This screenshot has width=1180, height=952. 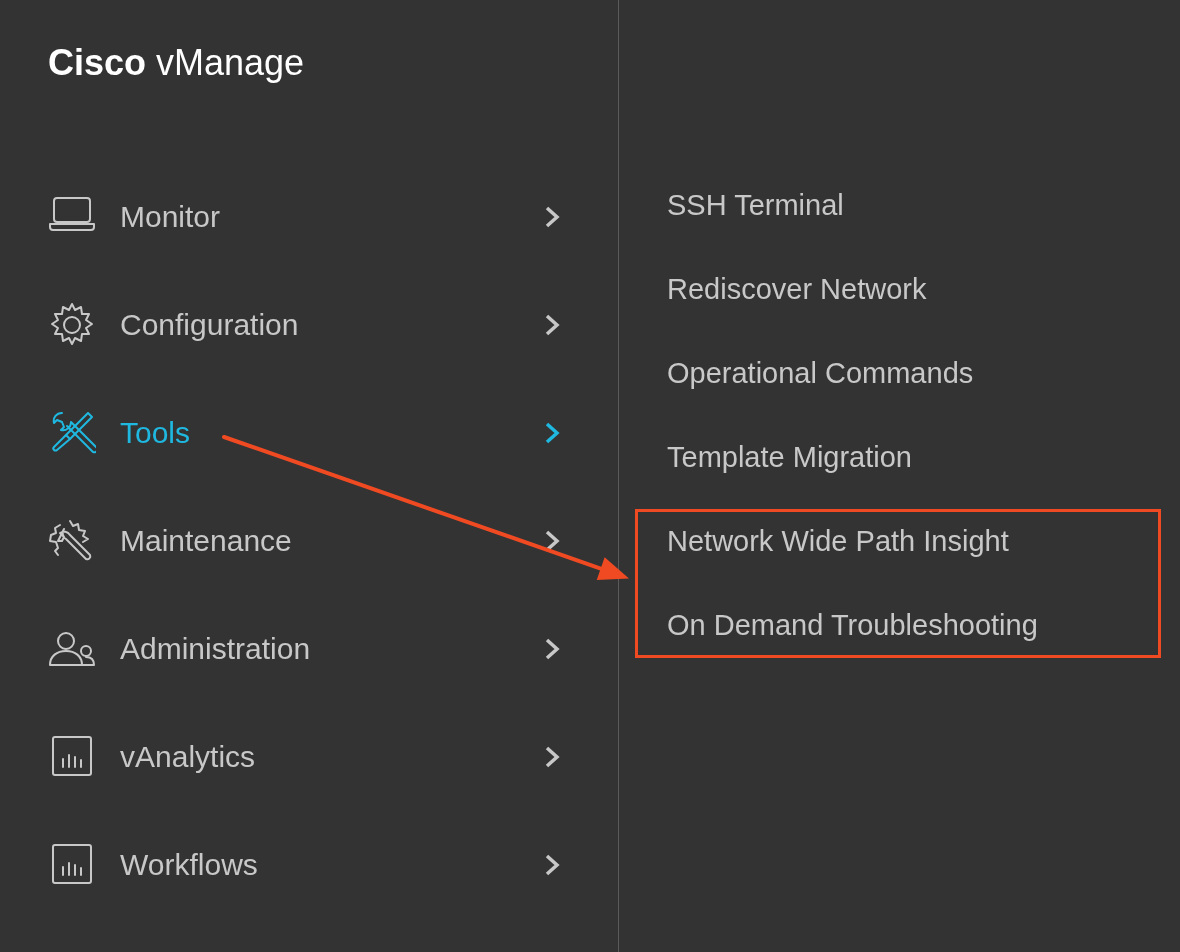 I want to click on submenu-item: Template Migration, so click(x=923, y=457).